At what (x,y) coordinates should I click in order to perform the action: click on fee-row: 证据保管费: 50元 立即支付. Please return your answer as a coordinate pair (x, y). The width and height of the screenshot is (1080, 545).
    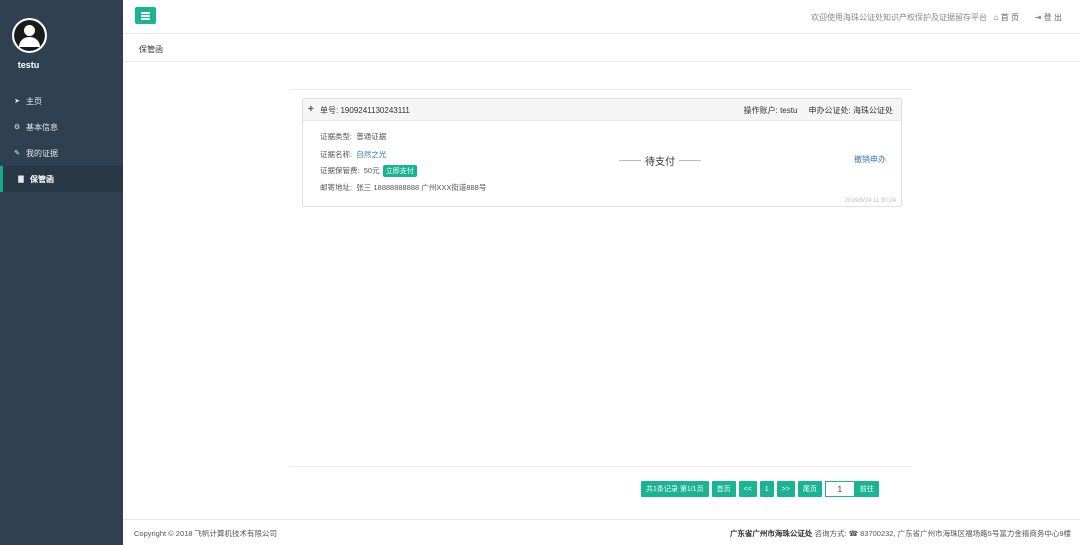
    Looking at the image, I should click on (368, 171).